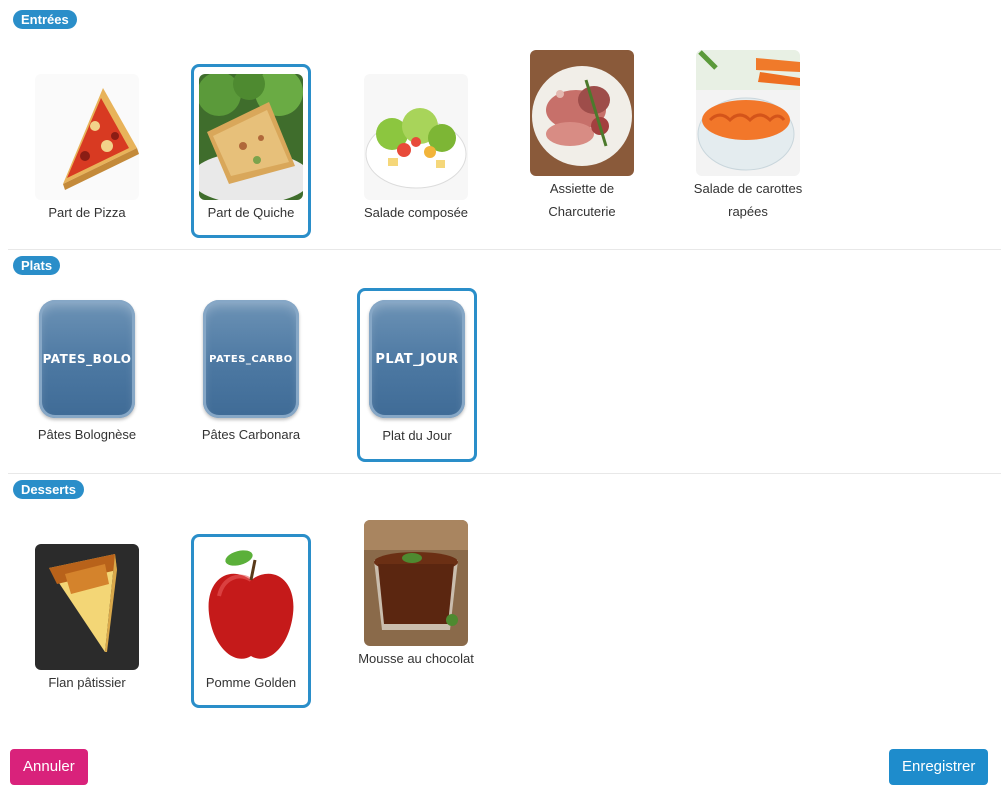 This screenshot has height=800, width=1003. I want to click on menu-item-mousse-au-chocolat: Mousse au chocolat, so click(416, 608).